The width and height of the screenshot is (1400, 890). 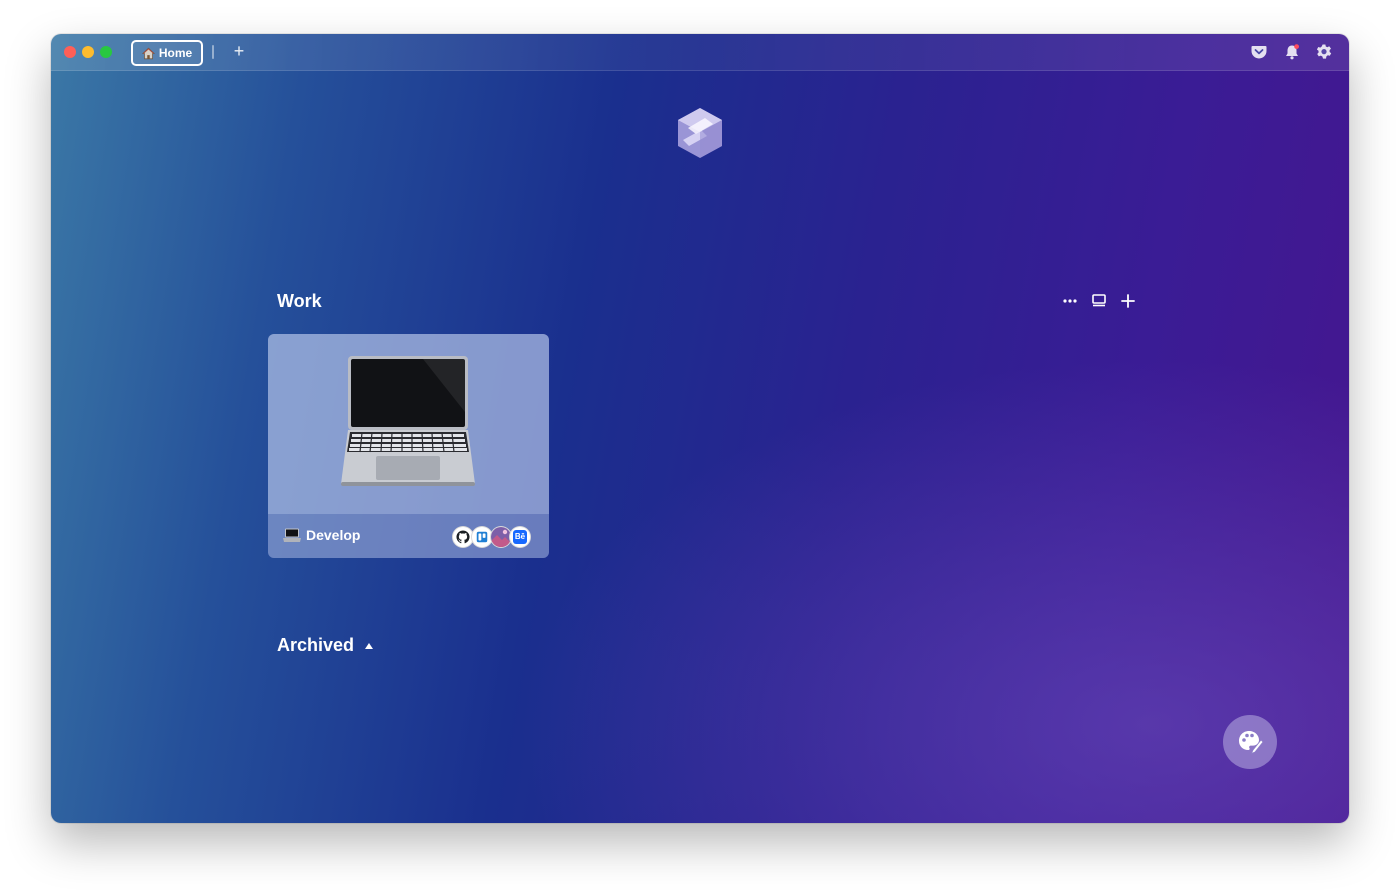 I want to click on behance-icon: Bē, so click(x=520, y=537).